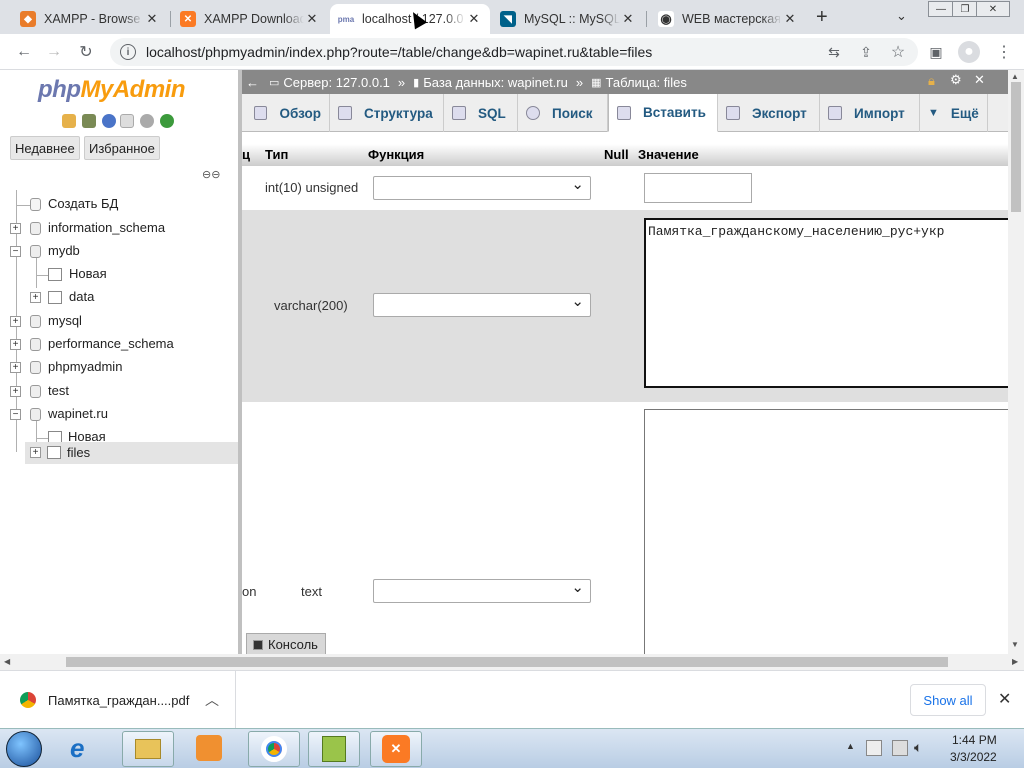 Image resolution: width=1024 pixels, height=768 pixels. Describe the element at coordinates (90, 19) in the screenshot. I see `browser-tab: ◆ XAMPP - Browse ✕` at that location.